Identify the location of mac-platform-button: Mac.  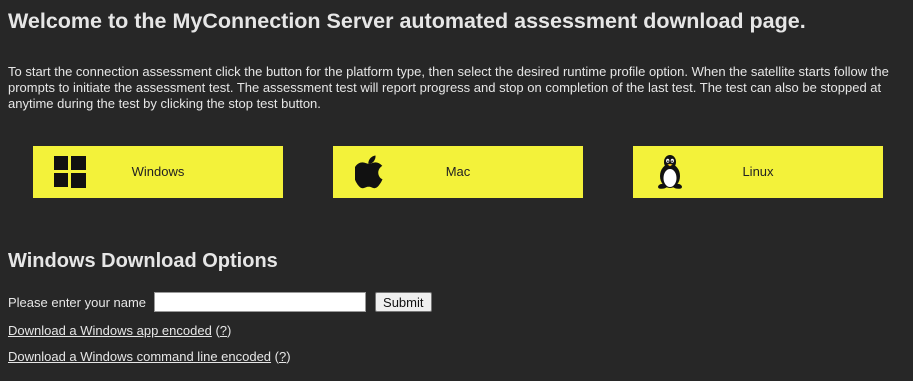
(458, 172).